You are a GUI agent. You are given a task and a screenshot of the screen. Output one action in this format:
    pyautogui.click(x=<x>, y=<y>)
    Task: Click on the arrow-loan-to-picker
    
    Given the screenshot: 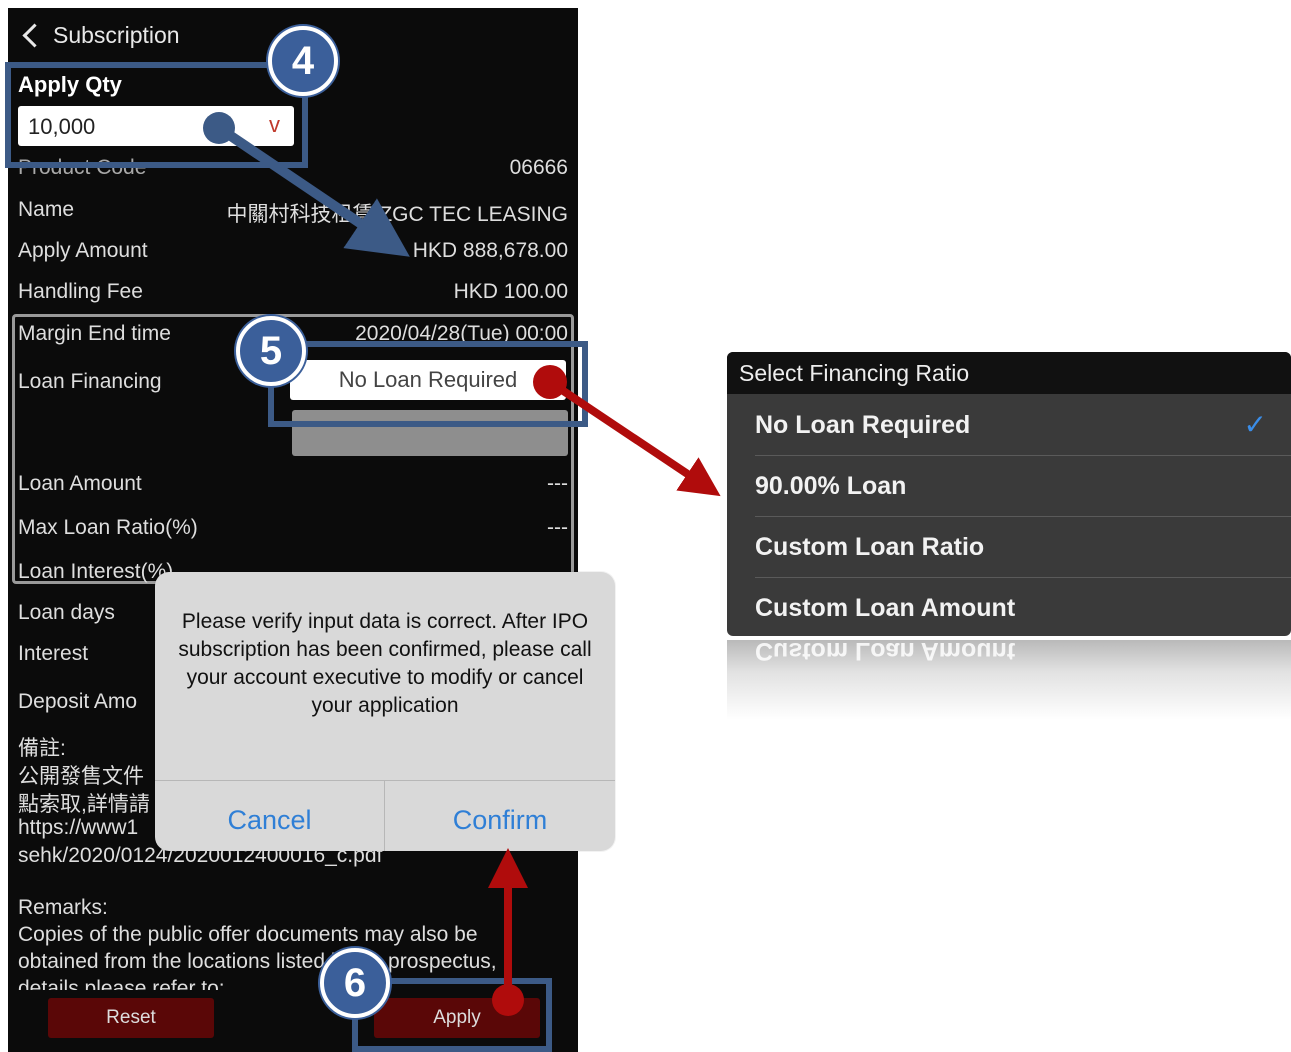 What is the action you would take?
    pyautogui.click(x=627, y=431)
    